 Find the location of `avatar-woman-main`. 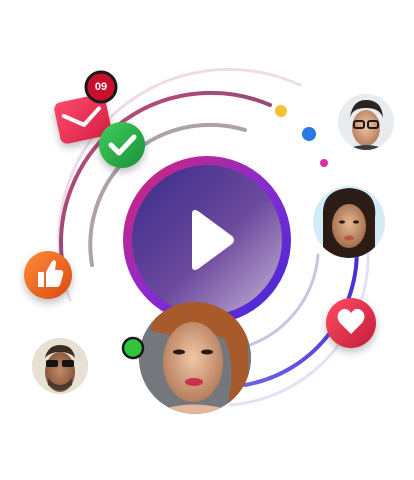

avatar-woman-main is located at coordinates (195, 358).